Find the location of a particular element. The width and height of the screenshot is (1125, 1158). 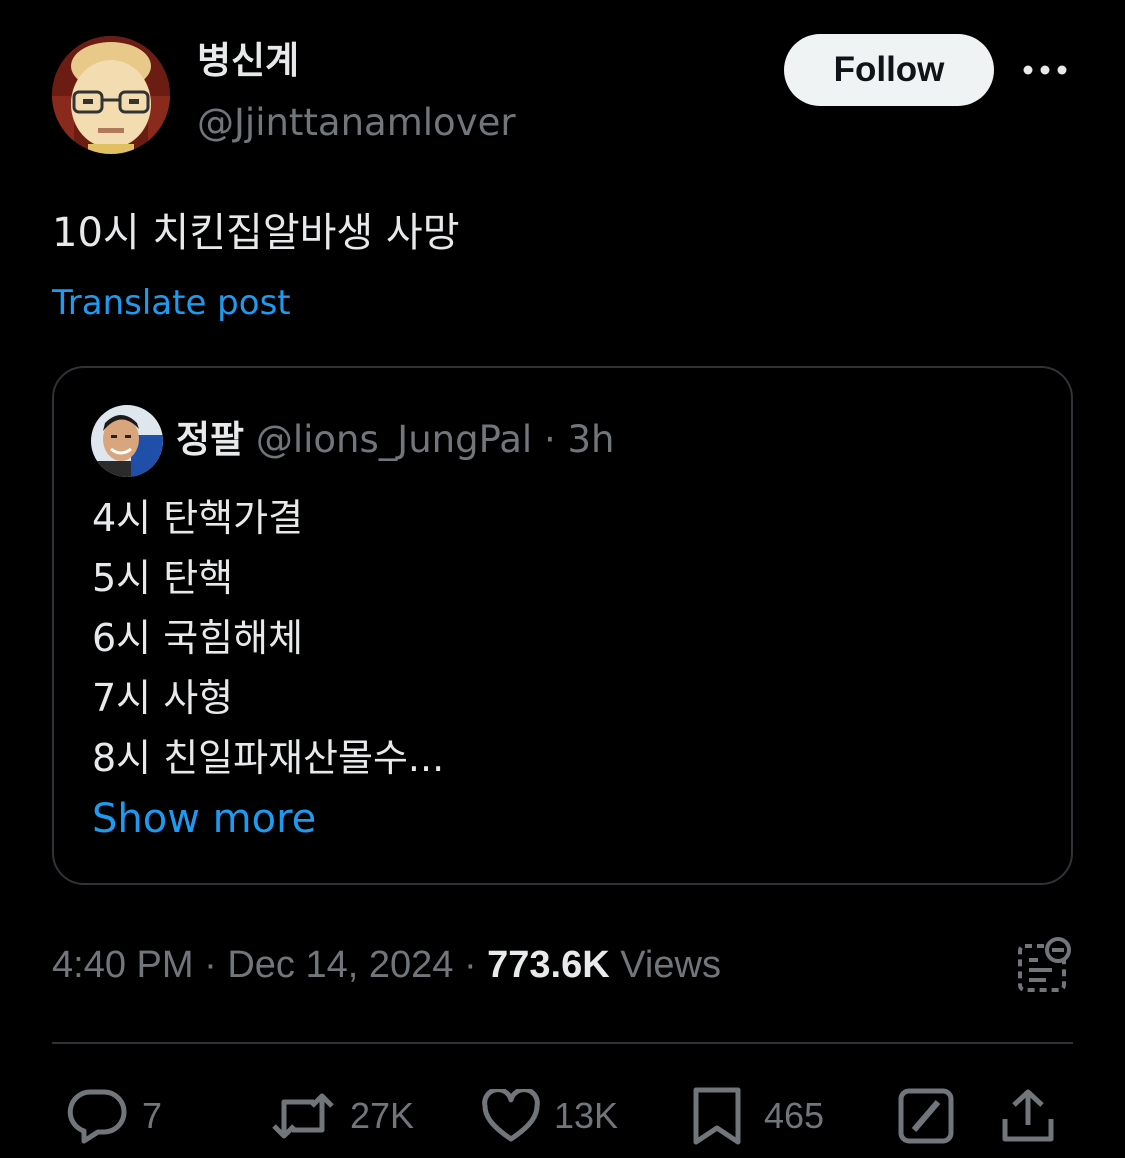

repost-icon is located at coordinates (303, 1116).